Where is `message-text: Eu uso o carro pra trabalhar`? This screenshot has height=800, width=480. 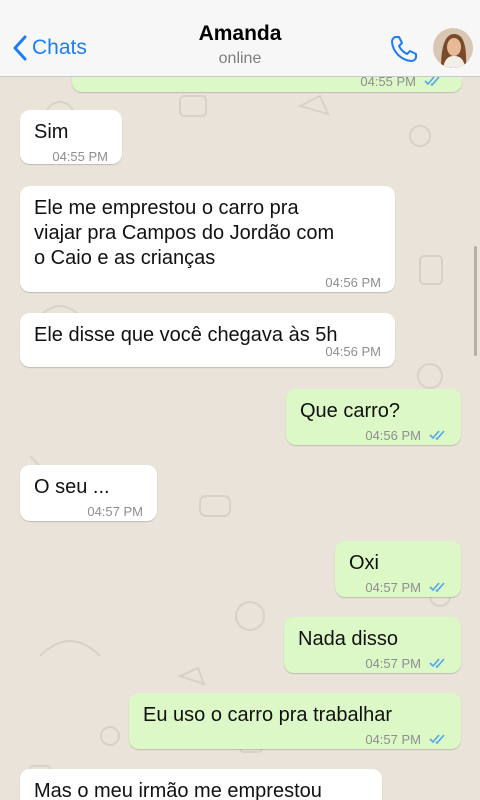
message-text: Eu uso o carro pra trabalhar is located at coordinates (268, 715).